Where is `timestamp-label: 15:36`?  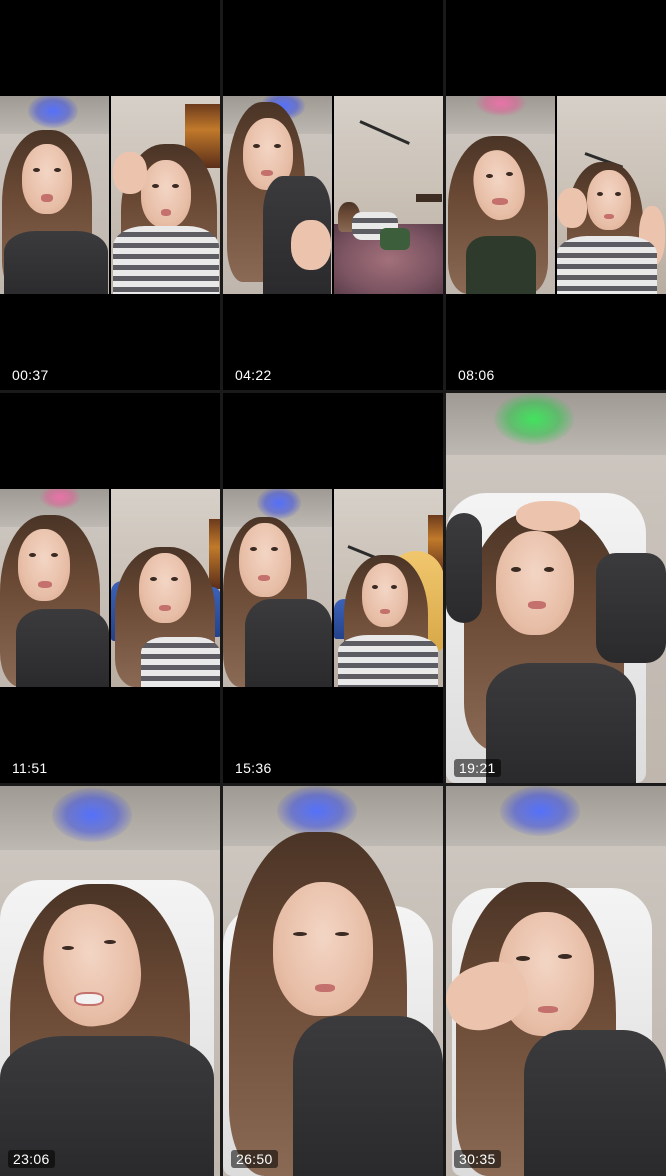
timestamp-label: 15:36 is located at coordinates (253, 768).